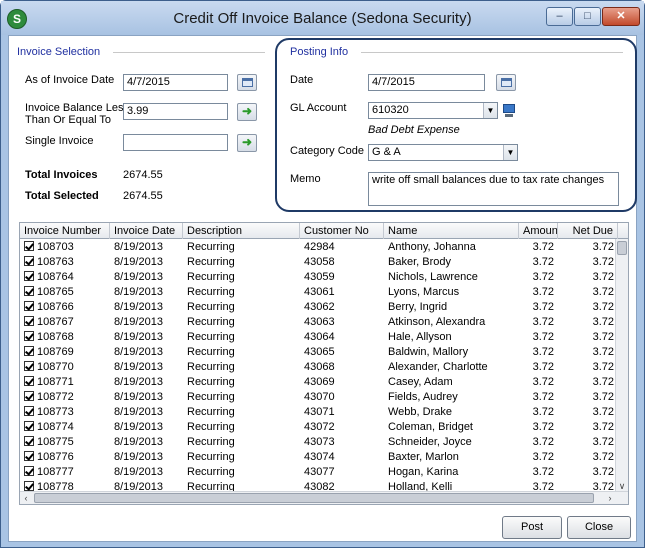 The width and height of the screenshot is (645, 548). Describe the element at coordinates (26, 498) in the screenshot. I see `scroll-left-chevron-icon: ‹` at that location.